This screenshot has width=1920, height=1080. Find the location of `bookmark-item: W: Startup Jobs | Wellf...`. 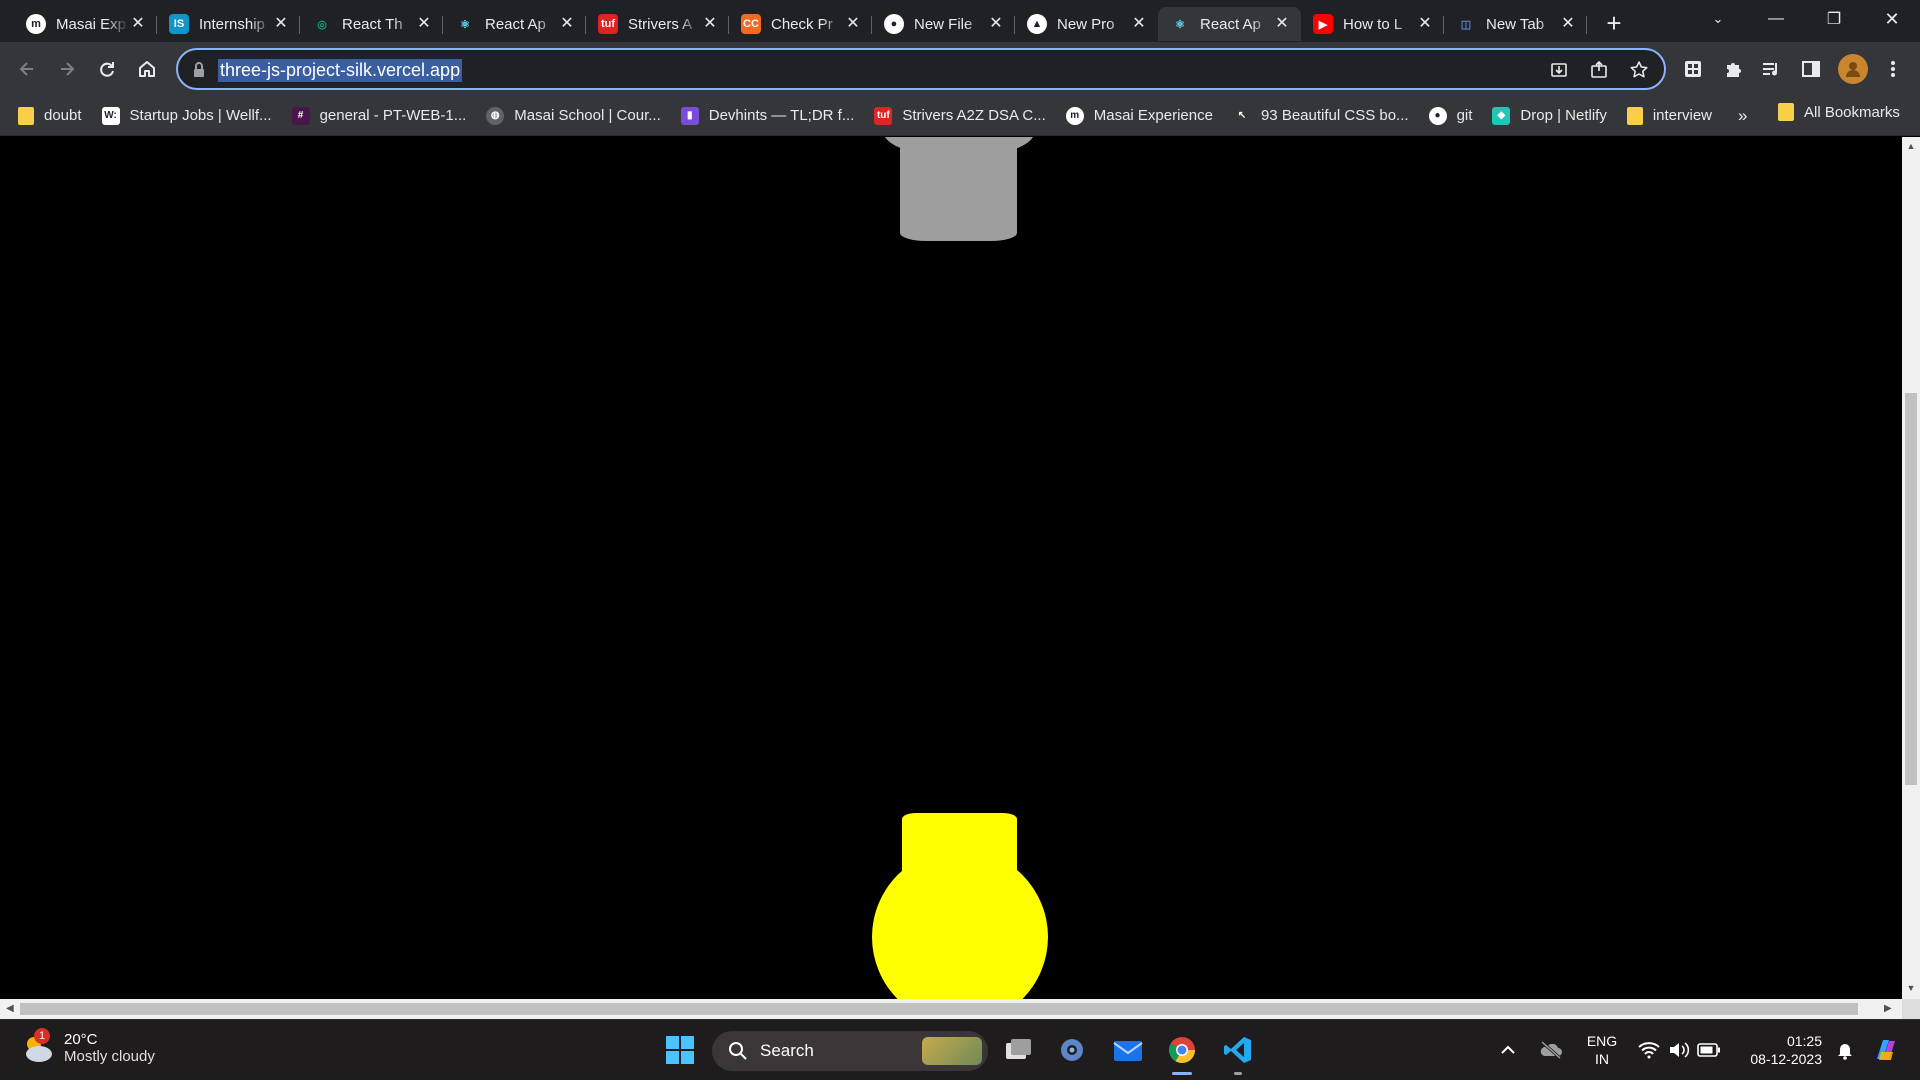

bookmark-item: W: Startup Jobs | Wellf... is located at coordinates (186, 115).